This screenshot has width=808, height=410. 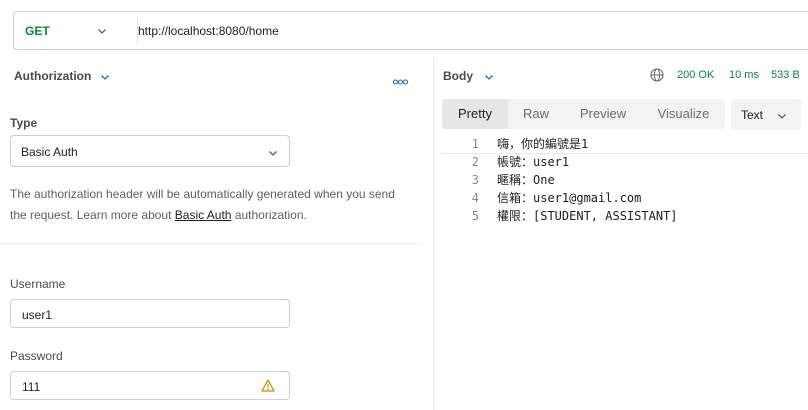 I want to click on code-line: 3 暱稱：One, so click(x=625, y=180).